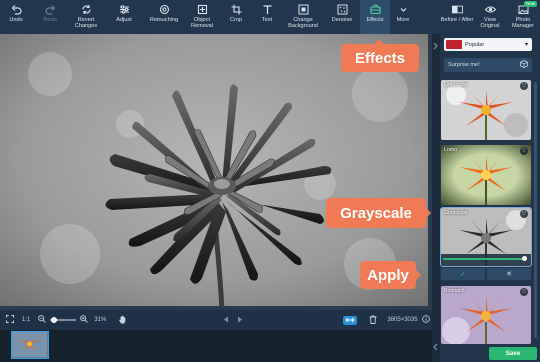 The image size is (540, 362). What do you see at coordinates (490, 23) in the screenshot?
I see `view-original-label: View Original` at bounding box center [490, 23].